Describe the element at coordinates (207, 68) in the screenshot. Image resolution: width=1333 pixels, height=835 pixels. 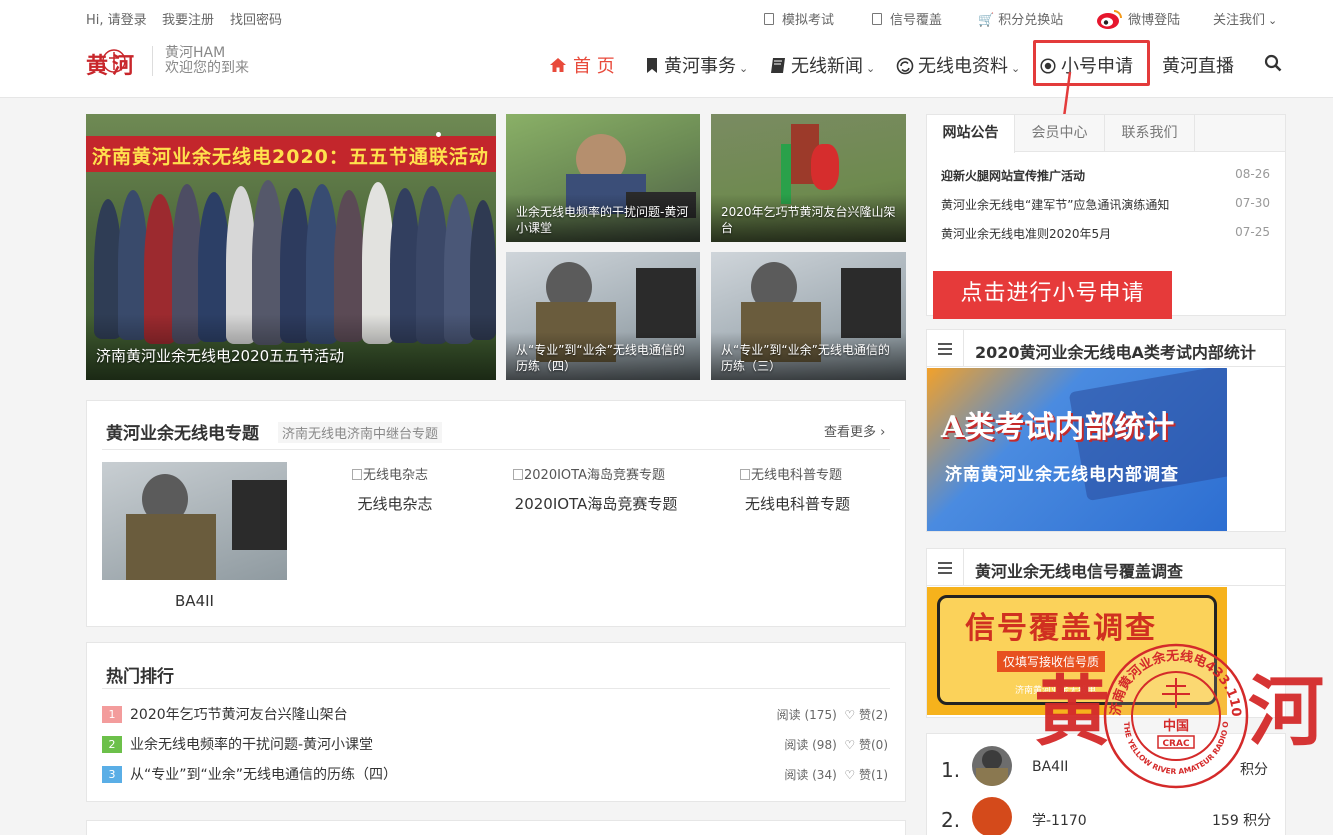
I see `site-slogan: 欢迎您的到来` at that location.